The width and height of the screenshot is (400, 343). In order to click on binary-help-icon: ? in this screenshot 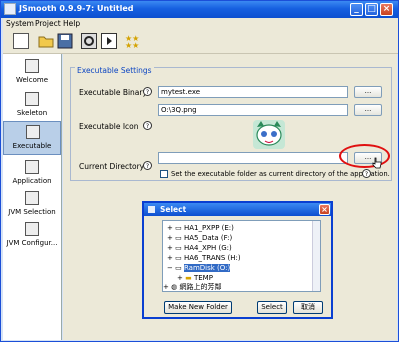, I will do `click(147, 91)`.